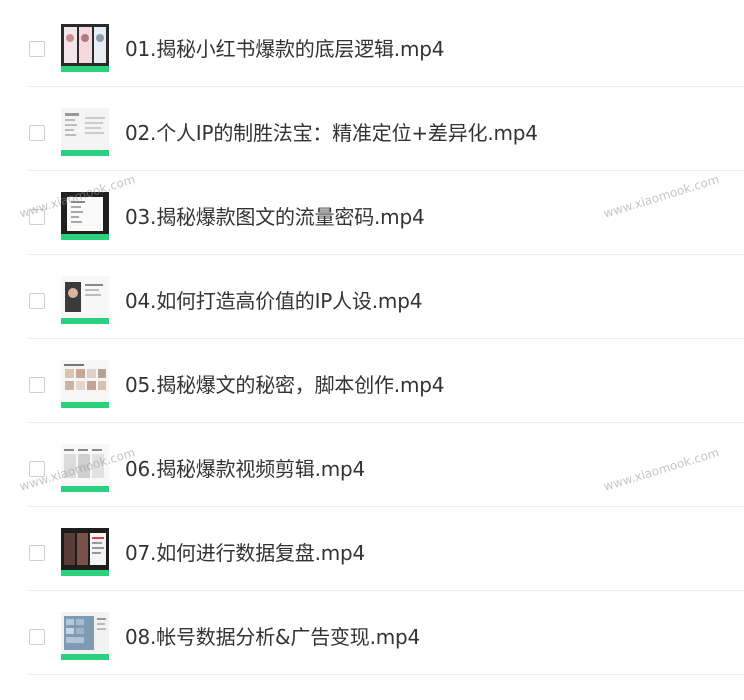 The image size is (744, 700). I want to click on file-row: 08.帐号数据分析&广告变现.mp4, so click(372, 633).